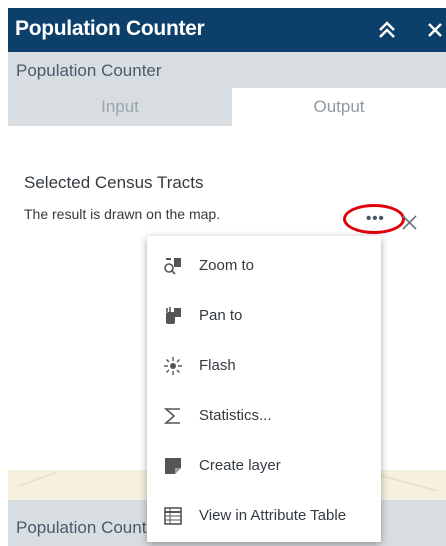 This screenshot has width=446, height=546. What do you see at coordinates (264, 316) in the screenshot?
I see `menu-item-pan-to: Pan to` at bounding box center [264, 316].